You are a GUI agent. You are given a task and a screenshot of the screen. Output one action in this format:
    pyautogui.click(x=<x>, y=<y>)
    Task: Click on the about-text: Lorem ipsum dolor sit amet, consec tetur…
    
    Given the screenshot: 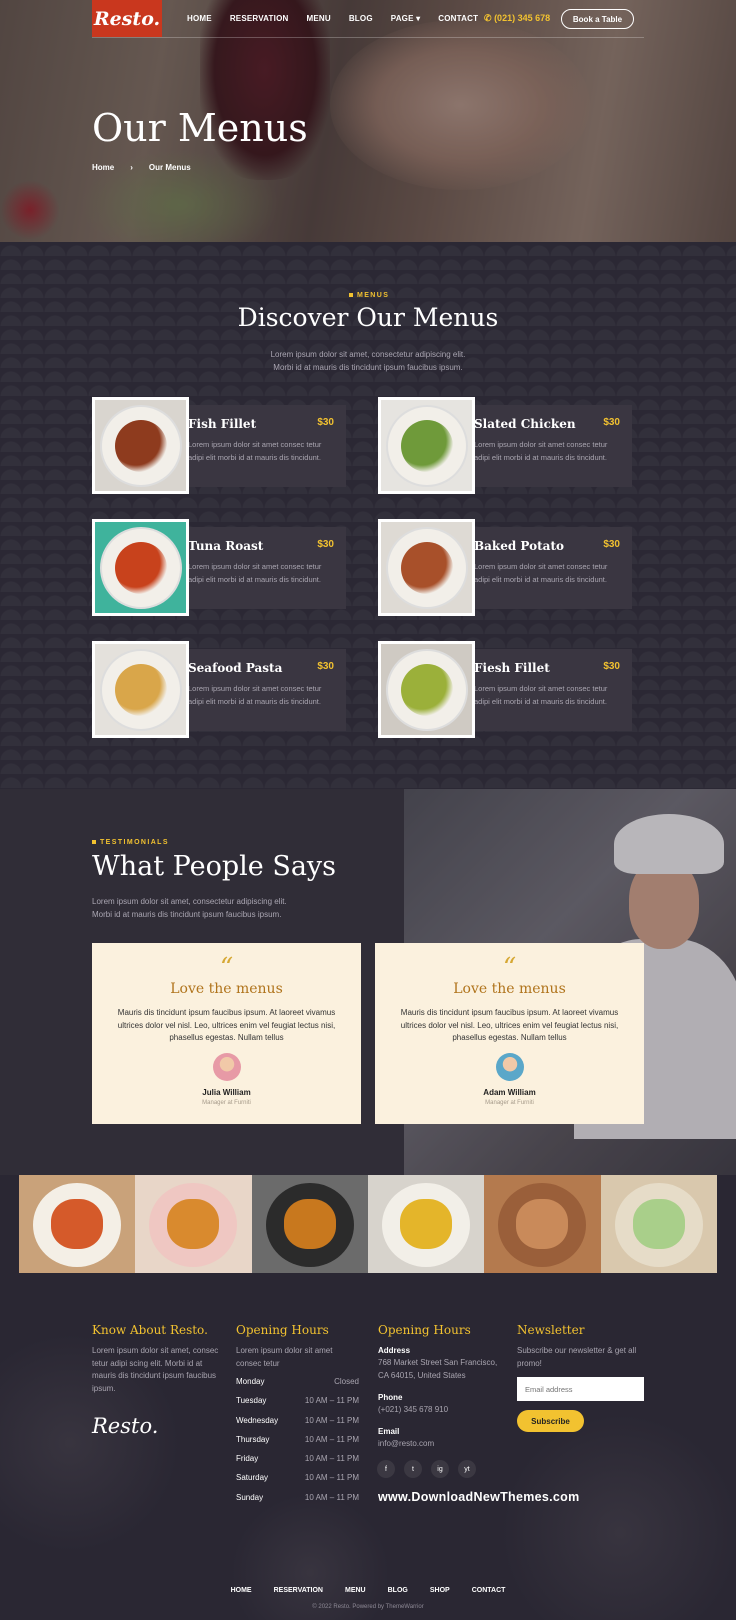 What is the action you would take?
    pyautogui.click(x=155, y=1369)
    